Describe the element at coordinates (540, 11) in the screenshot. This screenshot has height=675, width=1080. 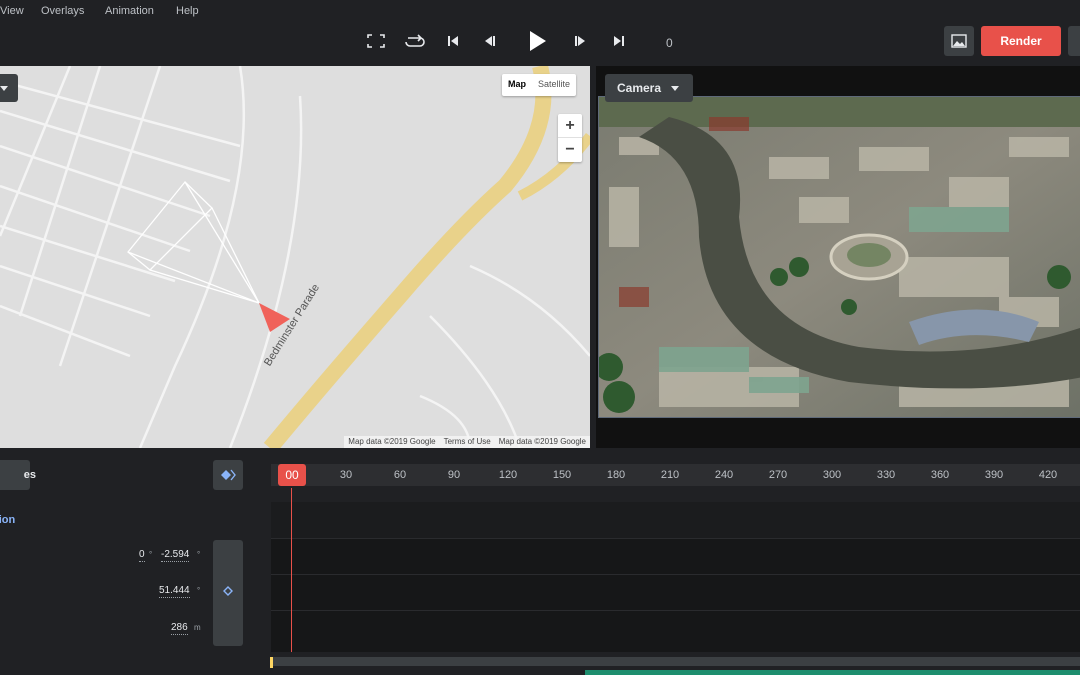
I see `menu-bar: View Overlays Animation Help` at that location.